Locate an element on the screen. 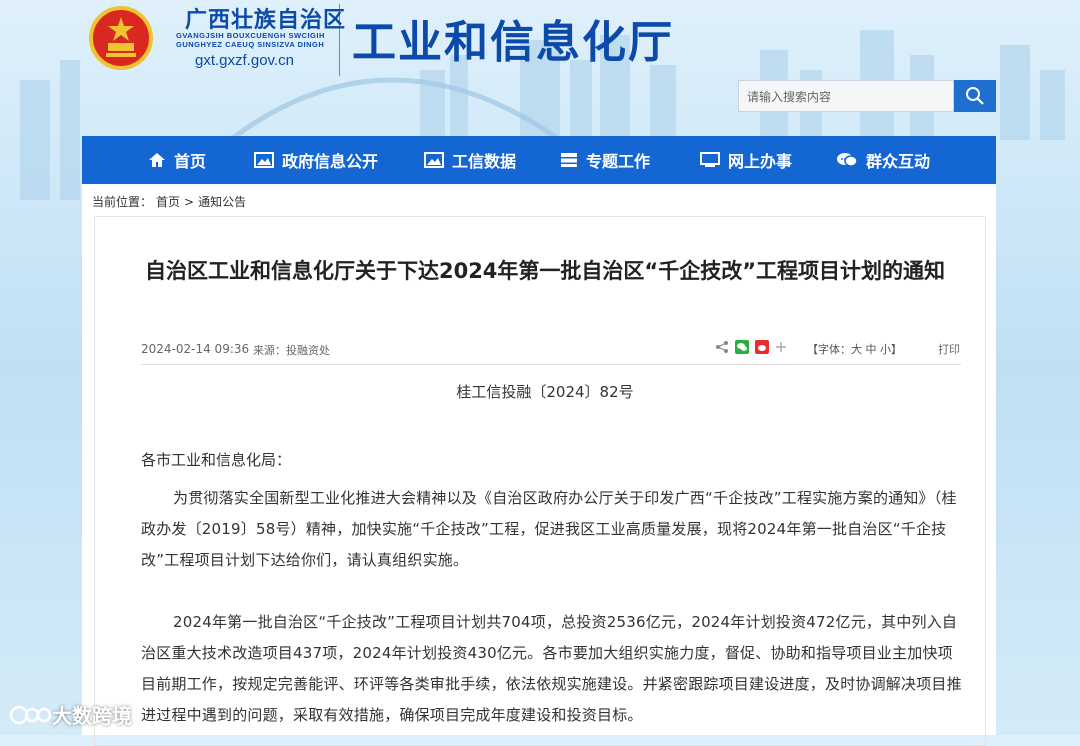 This screenshot has width=1080, height=746. nav-item-data: 工信数据 is located at coordinates (470, 160).